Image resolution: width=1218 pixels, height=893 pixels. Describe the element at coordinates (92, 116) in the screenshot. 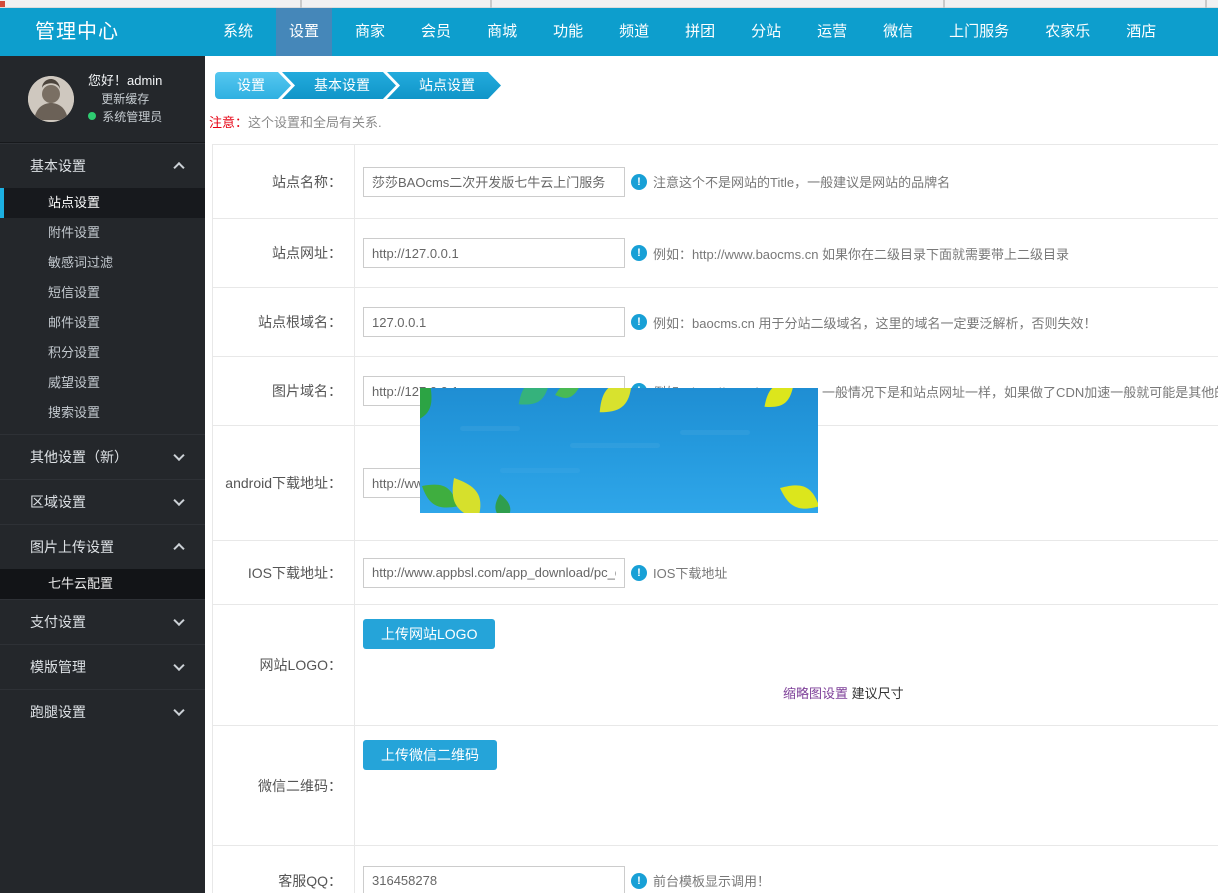

I see `online-status-dot` at that location.